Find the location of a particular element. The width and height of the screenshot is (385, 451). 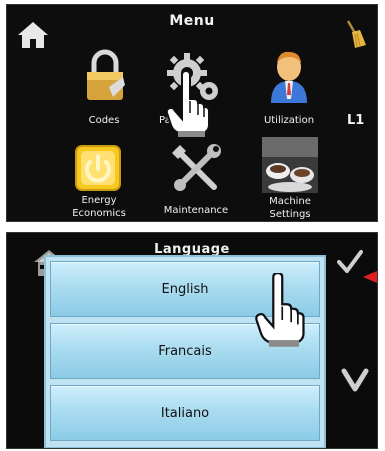

red-pointer-arrow is located at coordinates (370, 277).